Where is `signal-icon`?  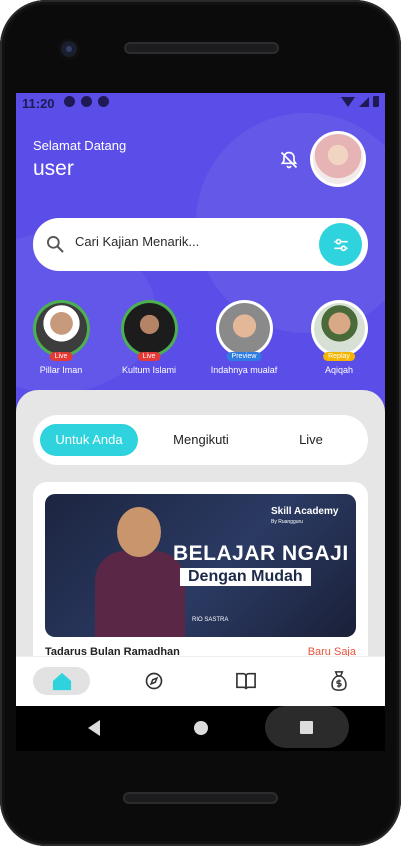 signal-icon is located at coordinates (364, 101).